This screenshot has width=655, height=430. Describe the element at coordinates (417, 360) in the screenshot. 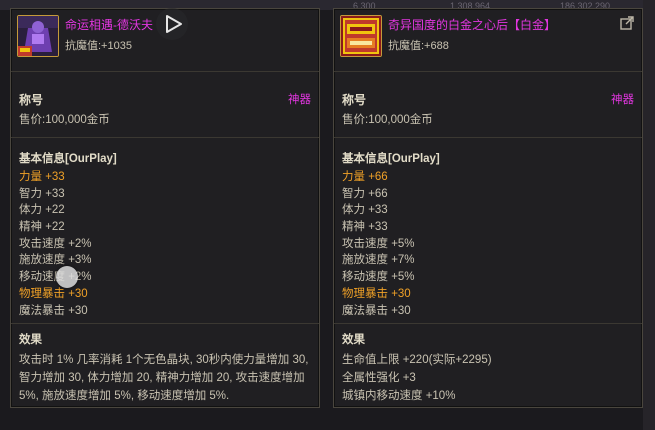

I see `effect-line: 生命值上限 +220(实际+2295)` at that location.